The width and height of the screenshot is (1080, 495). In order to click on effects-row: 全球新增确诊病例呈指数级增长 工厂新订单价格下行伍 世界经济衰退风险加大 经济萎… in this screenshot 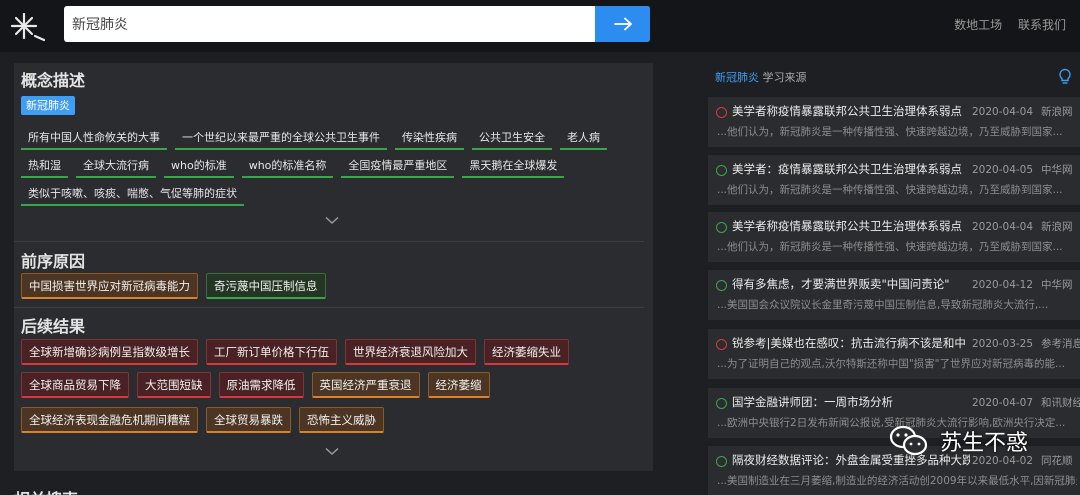, I will do `click(299, 352)`.